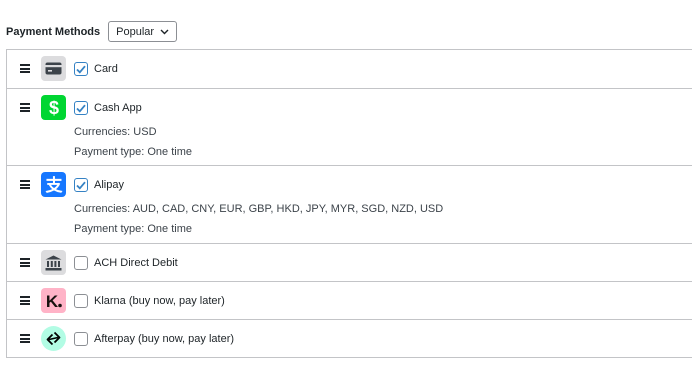  I want to click on sort-dropdown-value: Popular, so click(135, 31).